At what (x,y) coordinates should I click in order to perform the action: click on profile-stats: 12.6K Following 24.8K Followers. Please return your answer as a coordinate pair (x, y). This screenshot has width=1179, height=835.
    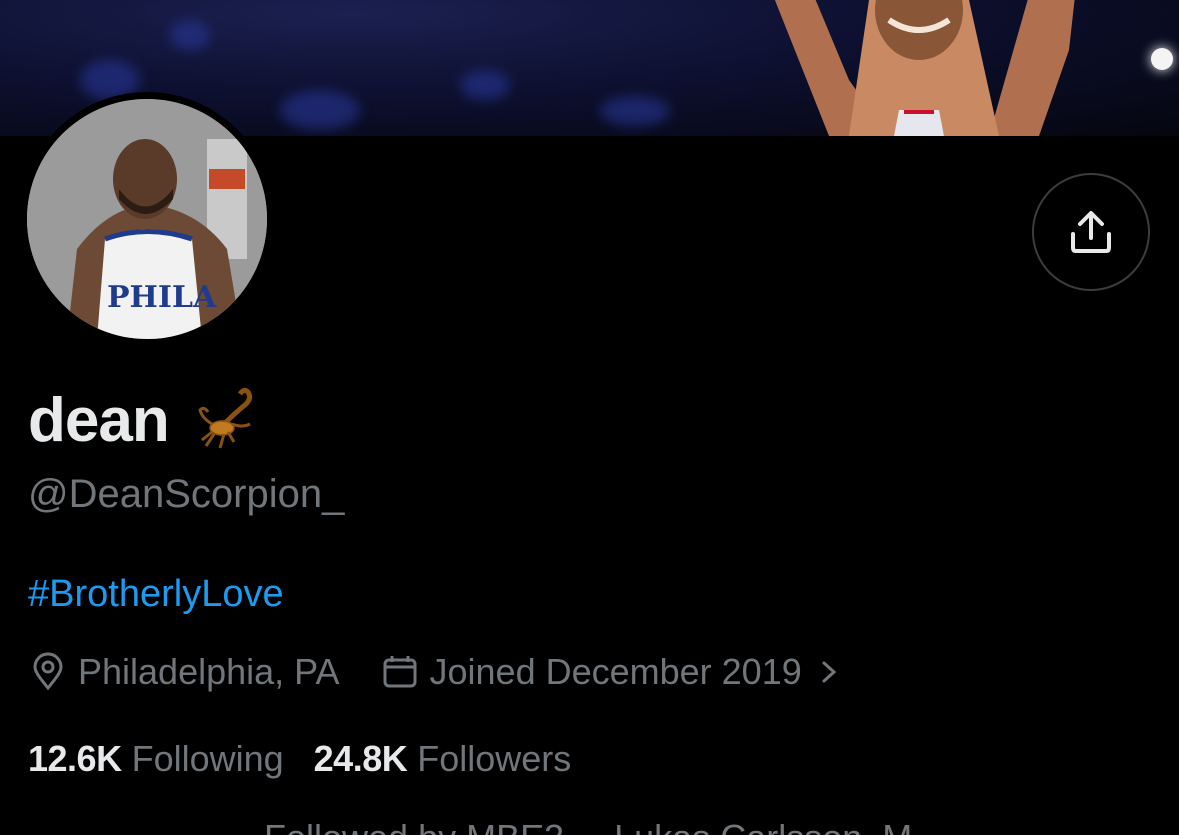
    Looking at the image, I should click on (299, 759).